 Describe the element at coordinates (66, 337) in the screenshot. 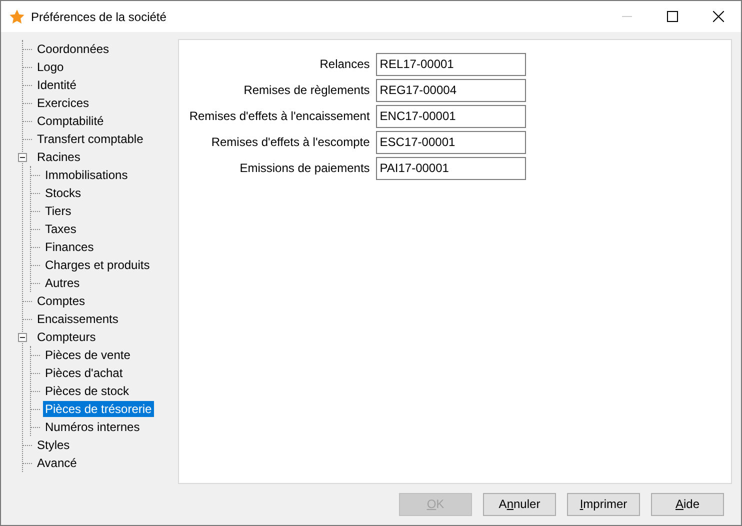

I see `tree-item: Compteurs` at that location.